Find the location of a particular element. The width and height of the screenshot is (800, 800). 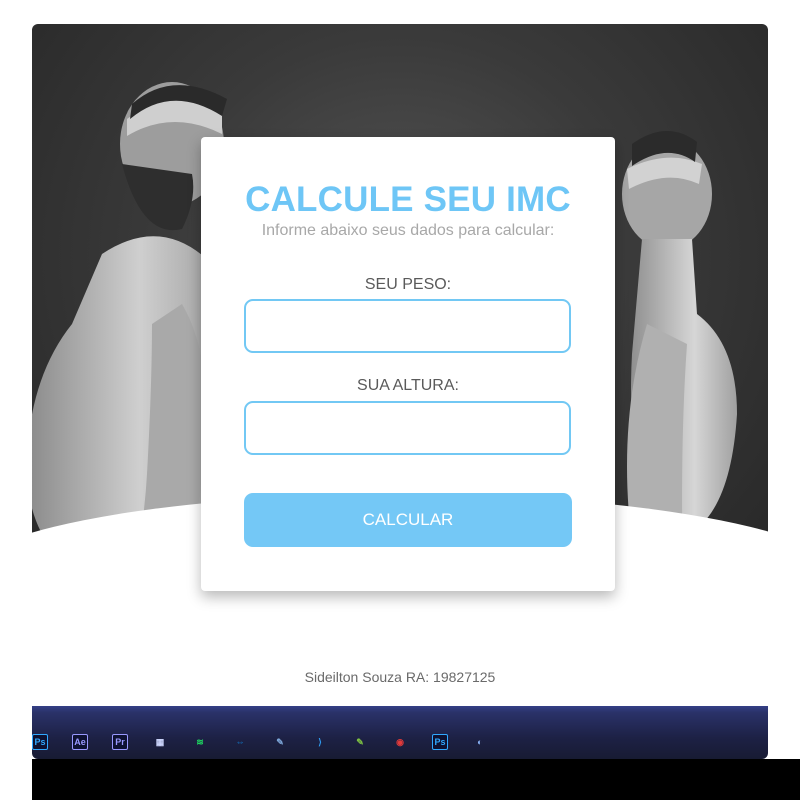

height-label: SUA ALTURA: is located at coordinates (408, 385).